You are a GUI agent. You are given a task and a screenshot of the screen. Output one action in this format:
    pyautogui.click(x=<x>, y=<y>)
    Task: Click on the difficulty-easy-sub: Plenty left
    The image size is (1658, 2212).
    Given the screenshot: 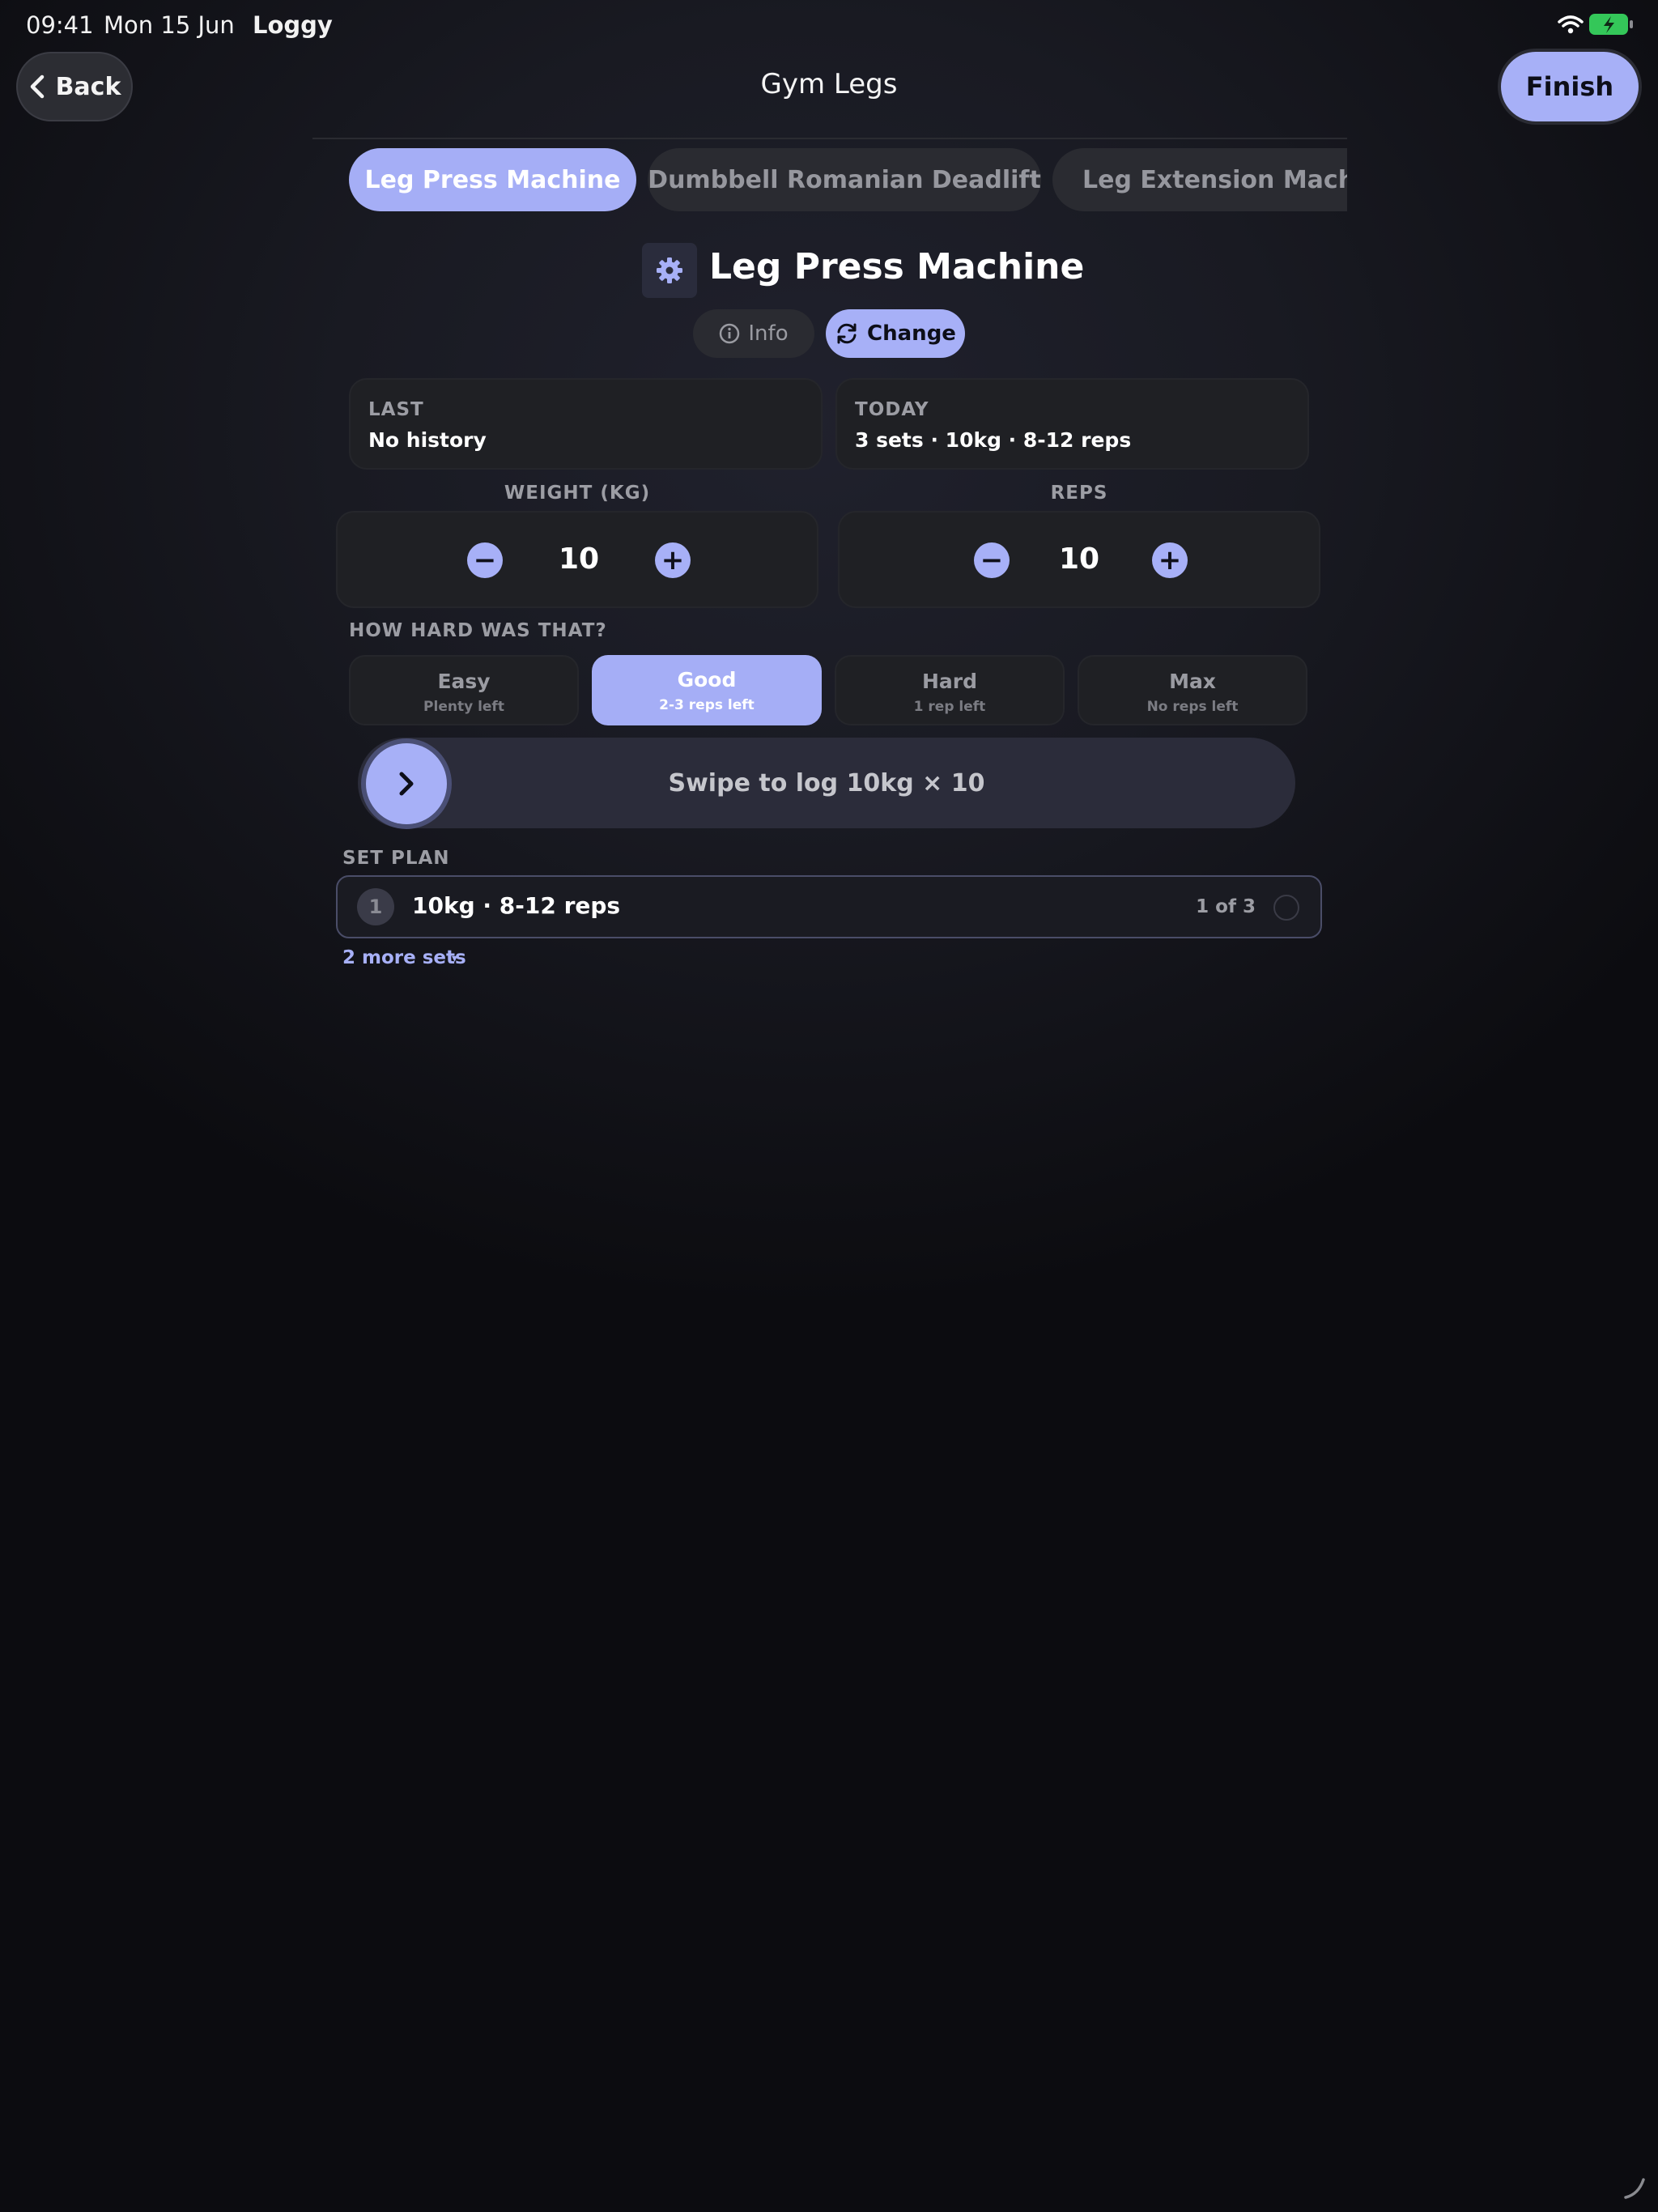 What is the action you would take?
    pyautogui.click(x=463, y=707)
    